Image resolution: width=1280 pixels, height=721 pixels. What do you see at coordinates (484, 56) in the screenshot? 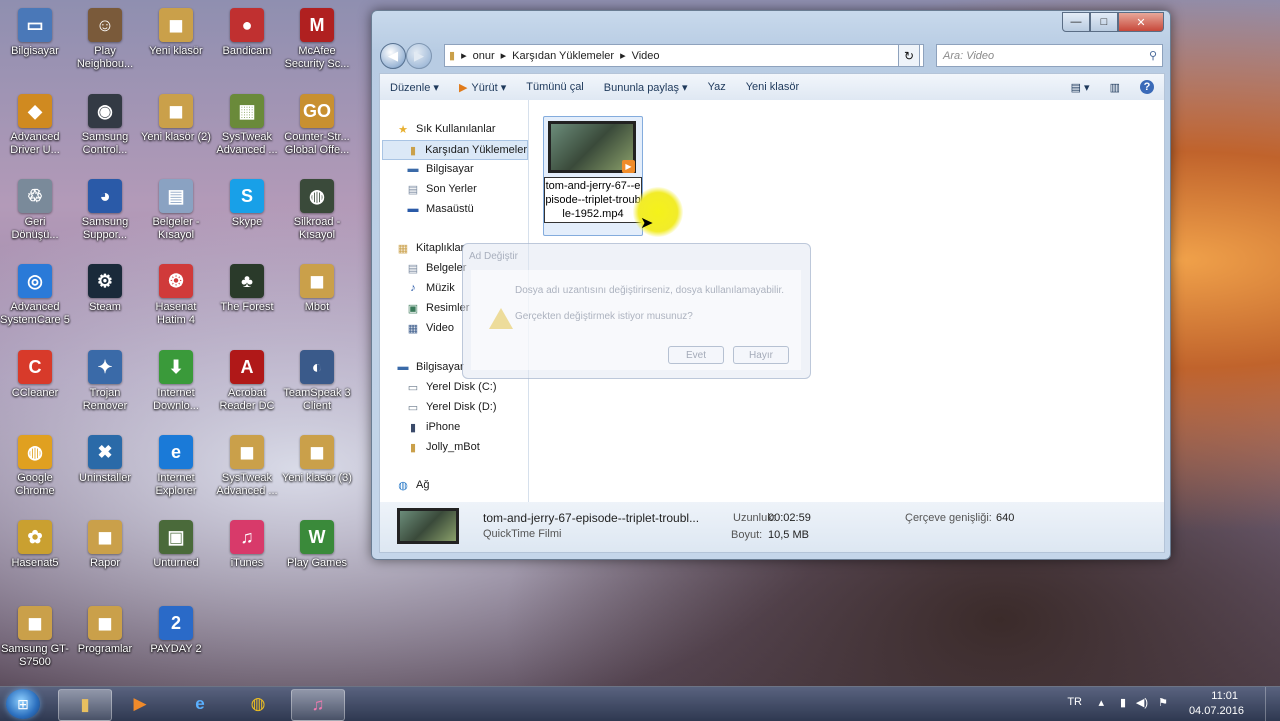
I see `breadcrumb-onur: onur` at bounding box center [484, 56].